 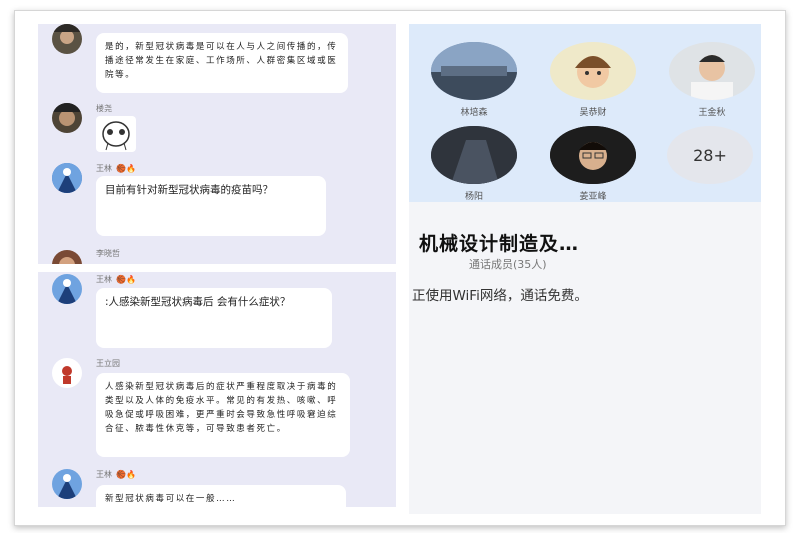 I want to click on member-item: 王金秋, so click(x=712, y=80).